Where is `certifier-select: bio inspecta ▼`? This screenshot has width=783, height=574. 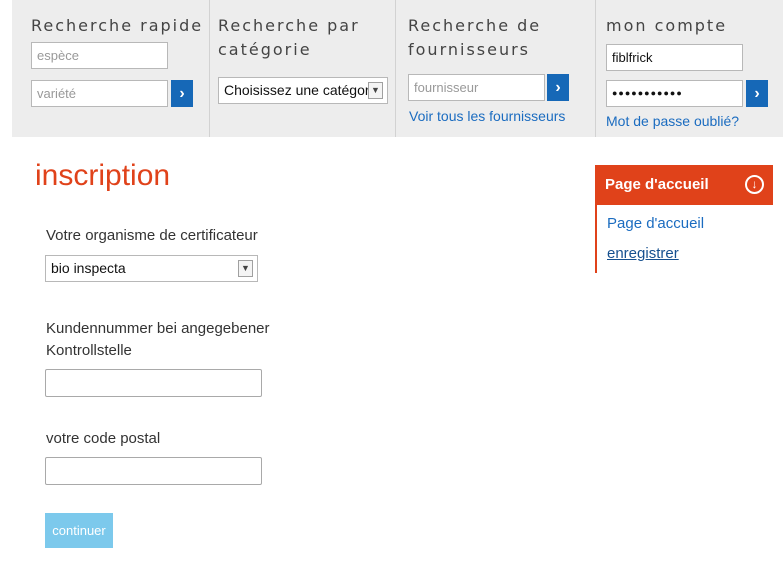
certifier-select: bio inspecta ▼ is located at coordinates (151, 268).